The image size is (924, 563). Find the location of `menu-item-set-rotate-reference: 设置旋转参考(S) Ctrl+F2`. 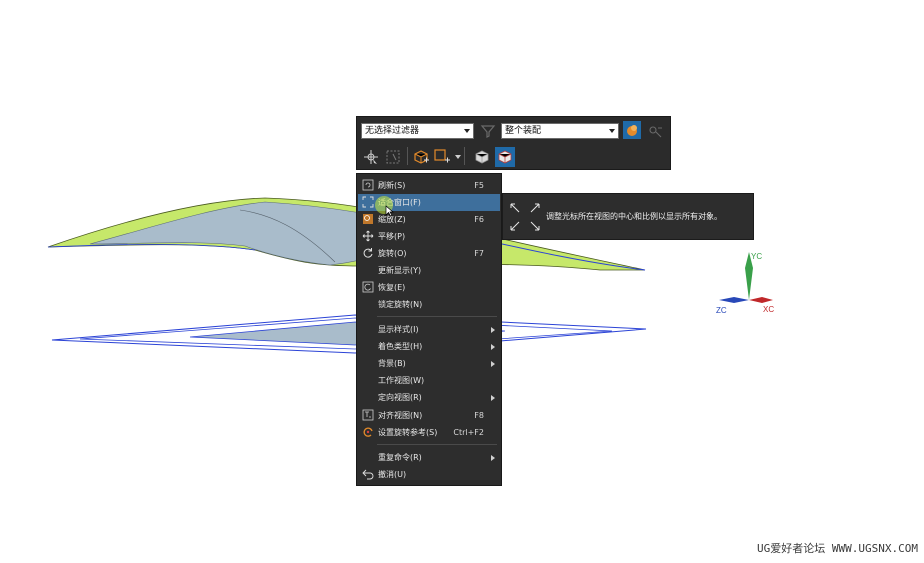

menu-item-set-rotate-reference: 设置旋转参考(S) Ctrl+F2 is located at coordinates (429, 432).